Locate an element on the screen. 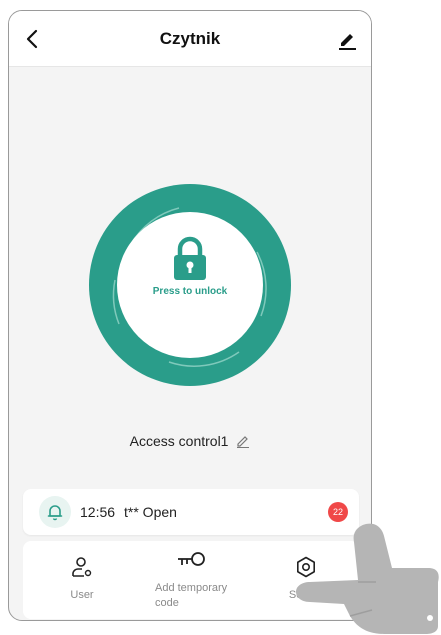 The height and width of the screenshot is (635, 441). edit-button is located at coordinates (347, 39).